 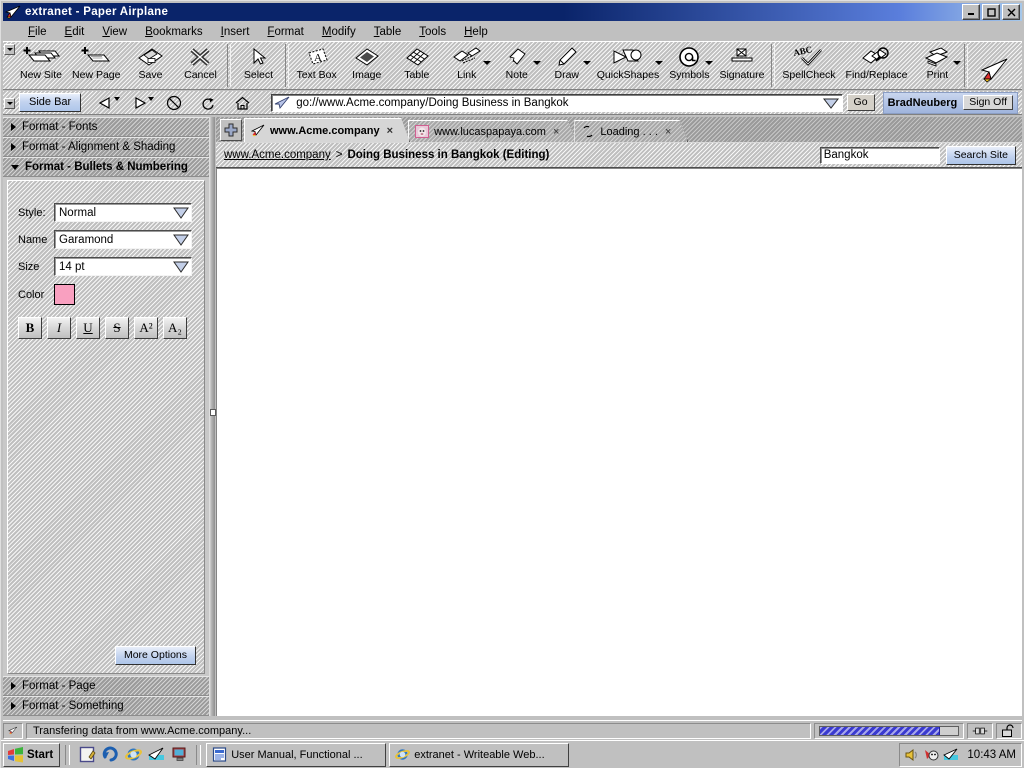 I want to click on note-dropdown-caret, so click(x=536, y=63).